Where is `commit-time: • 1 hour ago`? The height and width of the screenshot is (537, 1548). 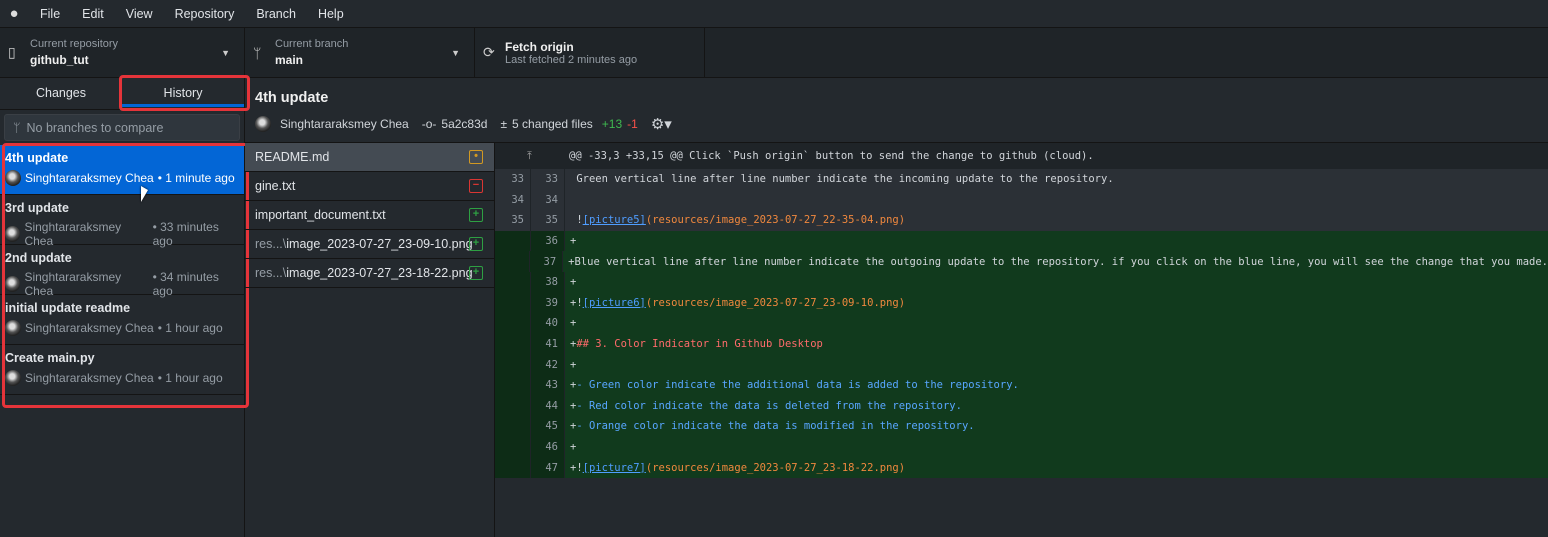
commit-time: • 1 hour ago is located at coordinates (190, 378).